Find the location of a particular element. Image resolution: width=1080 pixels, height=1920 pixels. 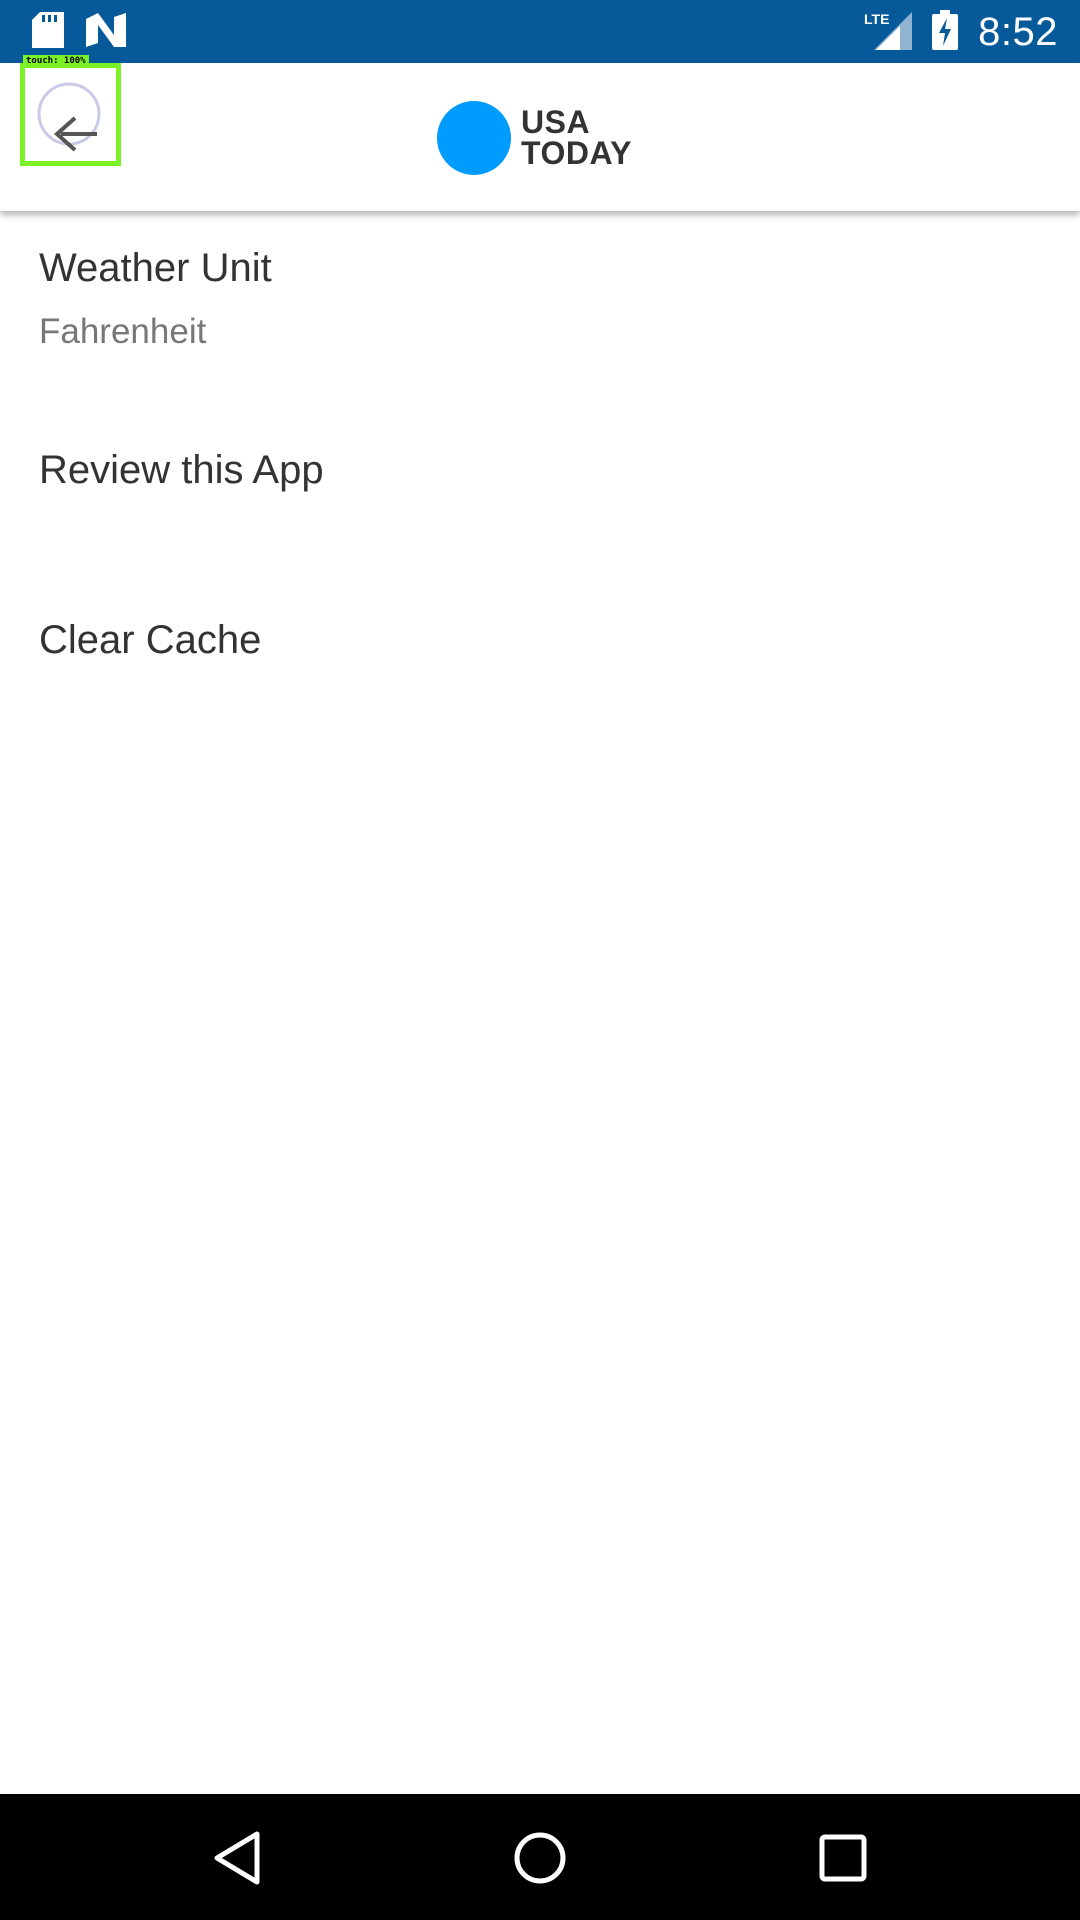

recents-nav-icon is located at coordinates (843, 1858).